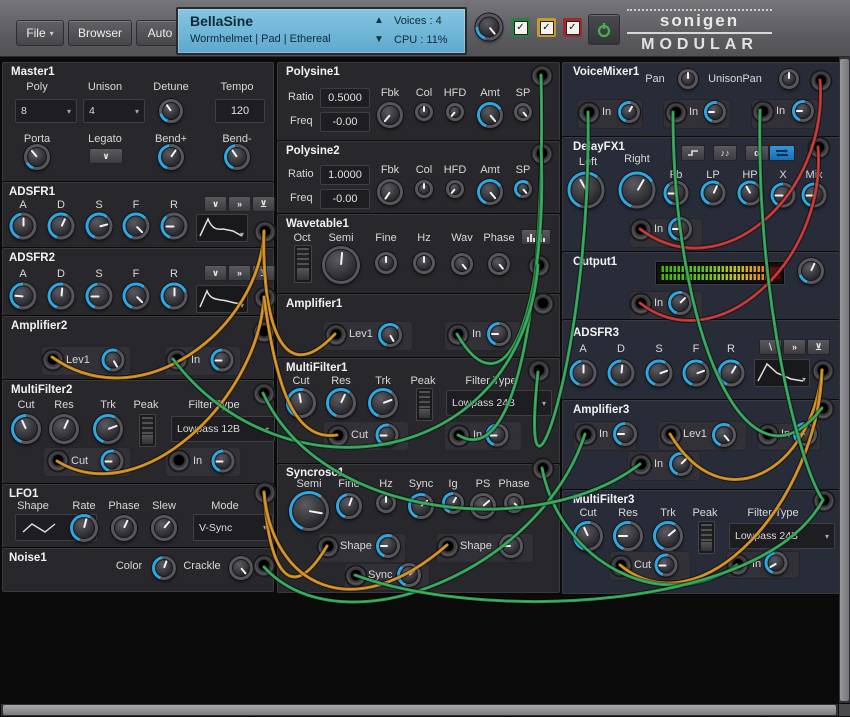 This screenshot has width=850, height=717. I want to click on adsfr2-output-port, so click(265, 298).